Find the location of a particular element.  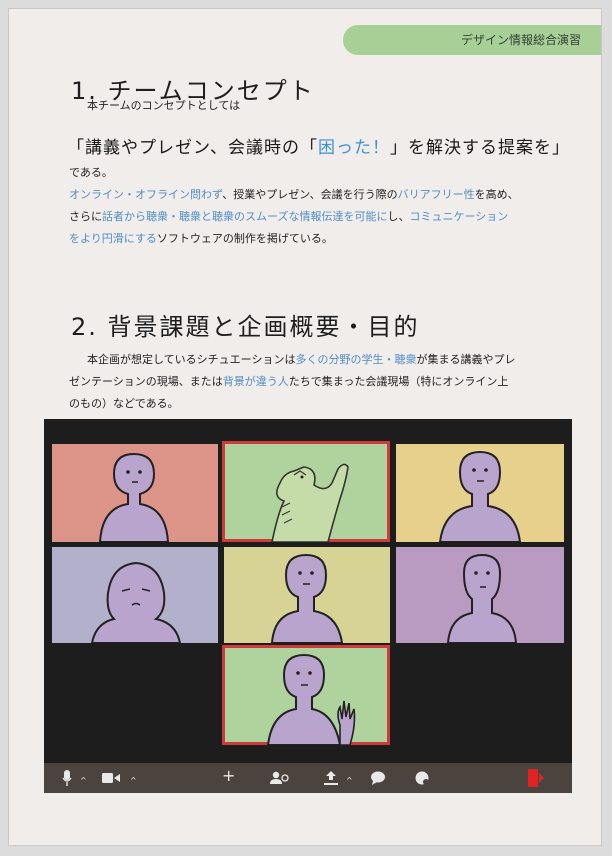

video-tile-7-speaker is located at coordinates (306, 695).